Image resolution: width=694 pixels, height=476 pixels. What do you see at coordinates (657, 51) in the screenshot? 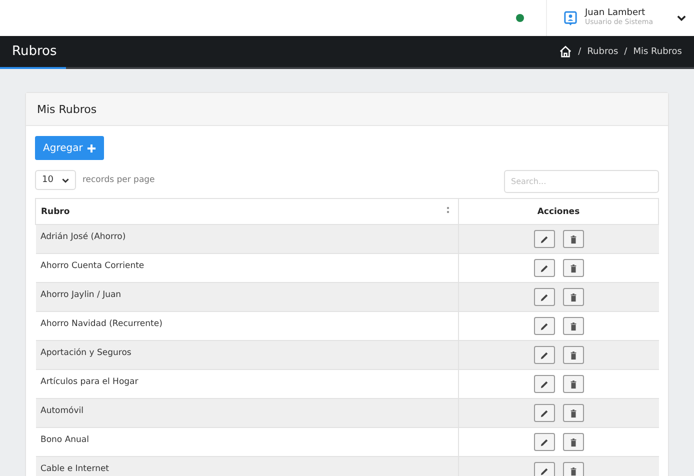
I see `breadcrumb-link: Mis Rubros` at bounding box center [657, 51].